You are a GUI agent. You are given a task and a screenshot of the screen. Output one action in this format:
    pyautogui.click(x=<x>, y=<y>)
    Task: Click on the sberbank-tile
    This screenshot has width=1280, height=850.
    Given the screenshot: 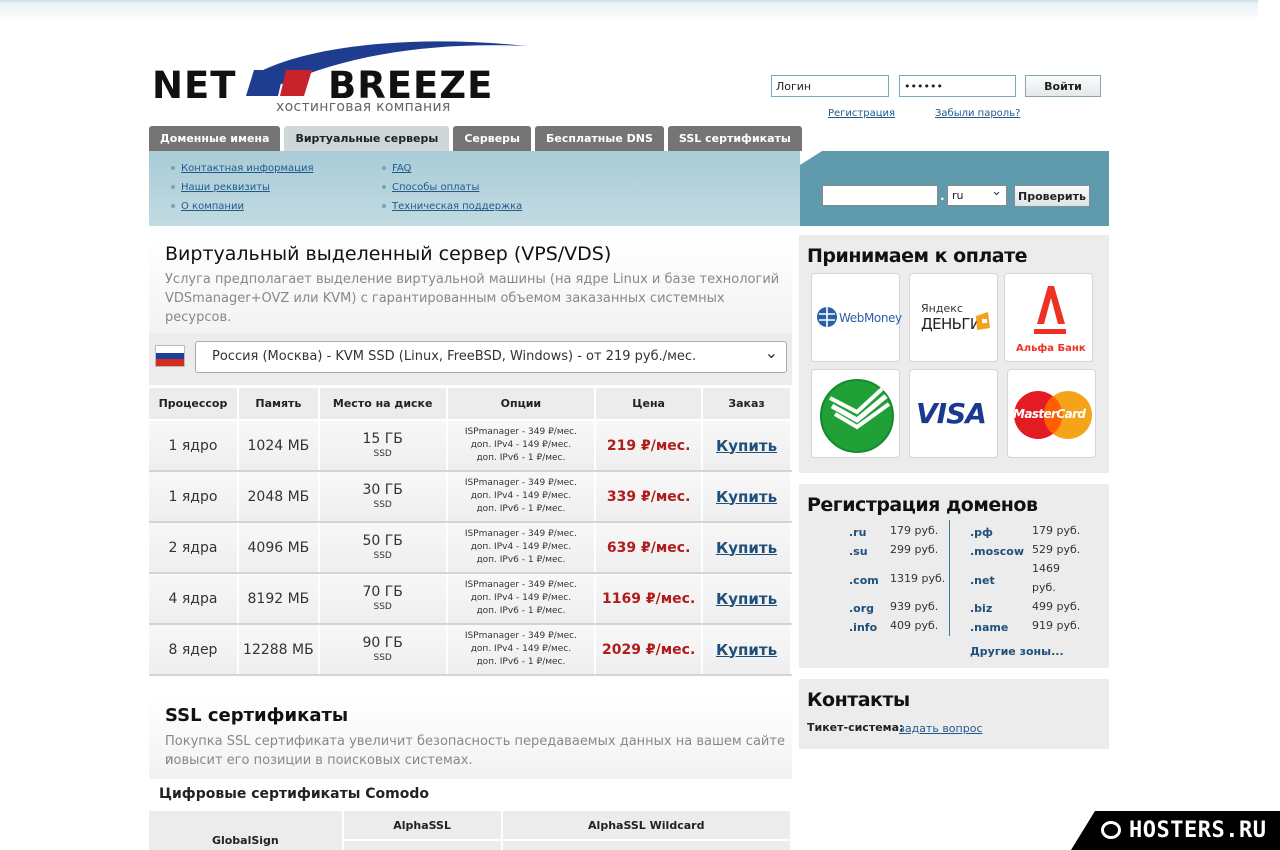 What is the action you would take?
    pyautogui.click(x=855, y=413)
    